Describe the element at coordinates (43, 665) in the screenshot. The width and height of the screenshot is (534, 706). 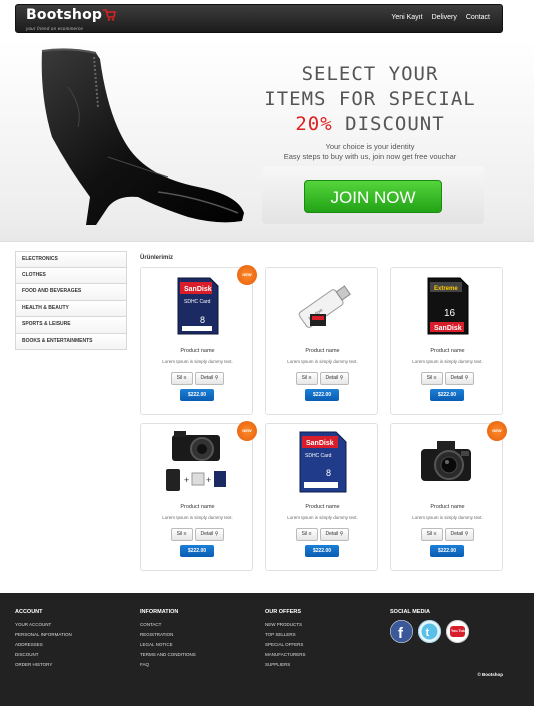
I see `footer-link: ORDER HISTORY` at that location.